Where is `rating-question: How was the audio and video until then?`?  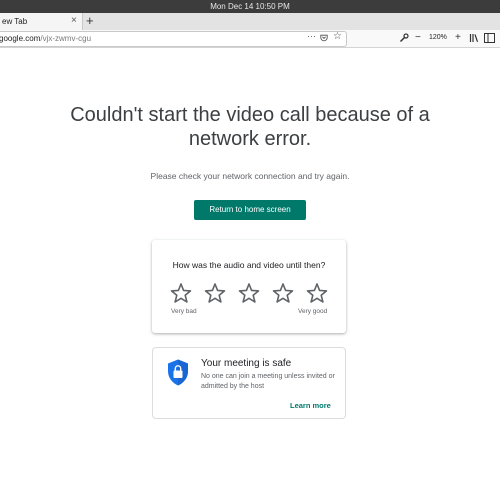 rating-question: How was the audio and video until then? is located at coordinates (249, 265).